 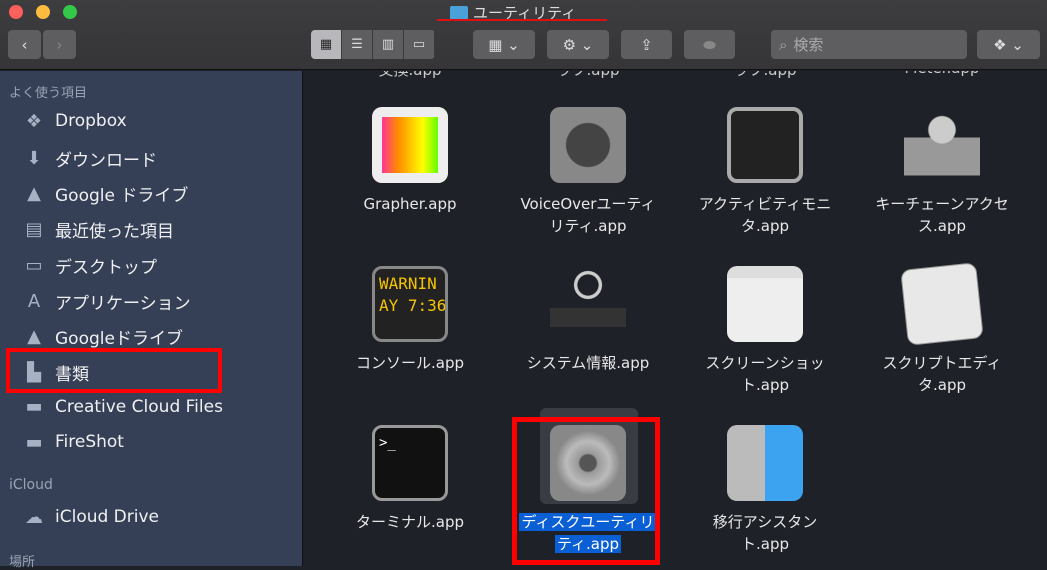 I want to click on file-item: Grapher.app, so click(x=410, y=161).